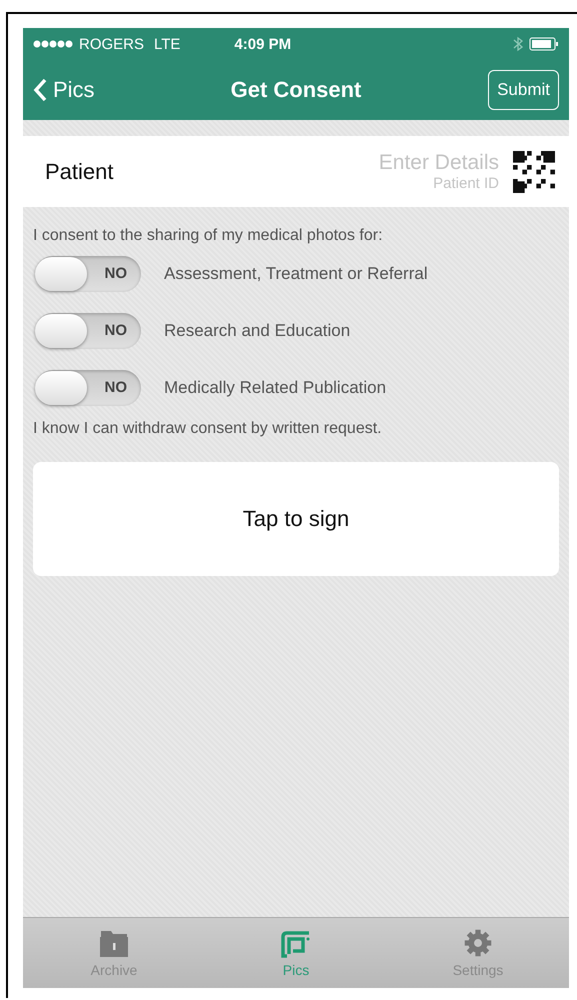 The image size is (577, 1000). What do you see at coordinates (263, 44) in the screenshot?
I see `status-time: 4:09 PM` at bounding box center [263, 44].